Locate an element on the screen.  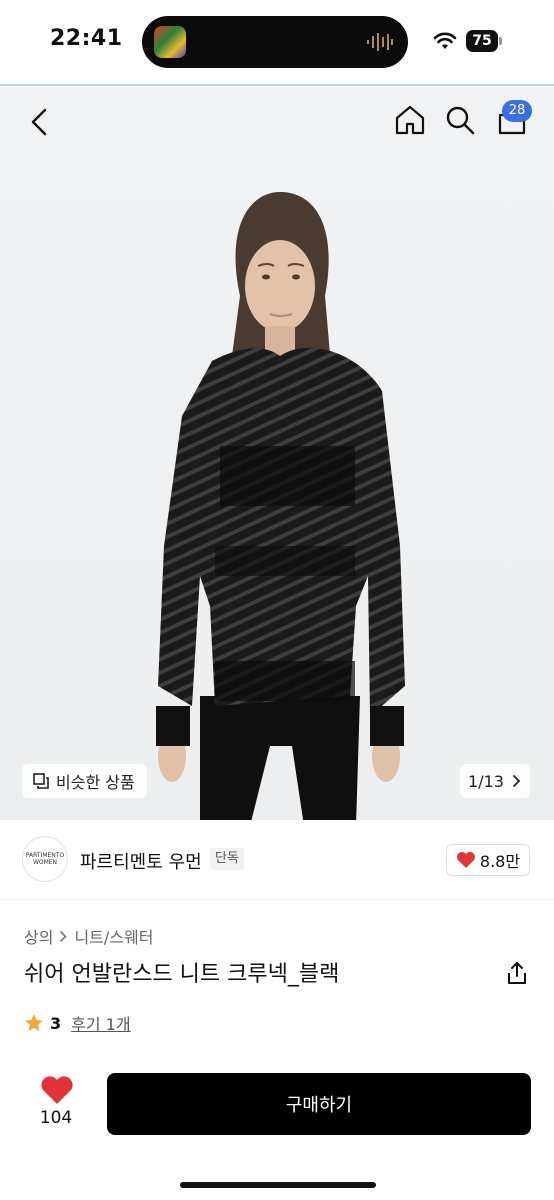
exclusive-badge: 단독 is located at coordinates (227, 859).